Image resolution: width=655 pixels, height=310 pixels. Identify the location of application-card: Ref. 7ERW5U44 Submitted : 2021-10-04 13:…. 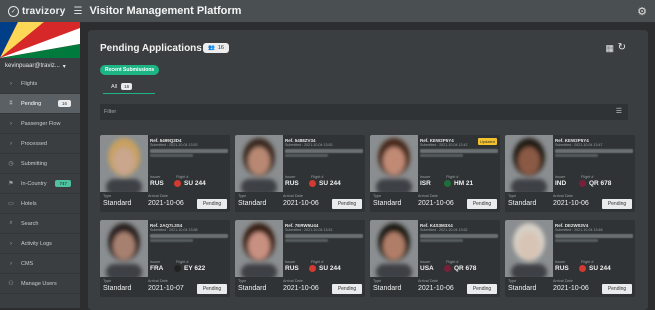
(300, 258).